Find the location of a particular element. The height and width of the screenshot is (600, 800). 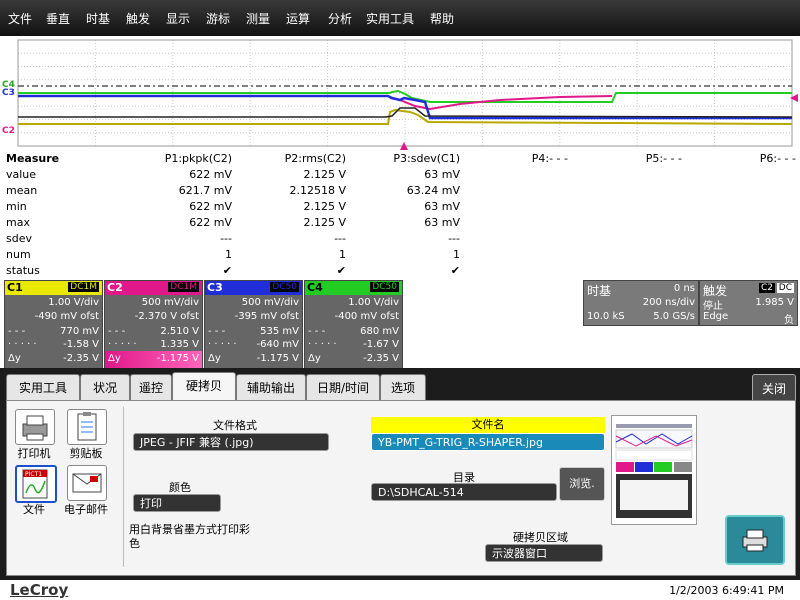

measure-title: Measure is located at coordinates (33, 158).